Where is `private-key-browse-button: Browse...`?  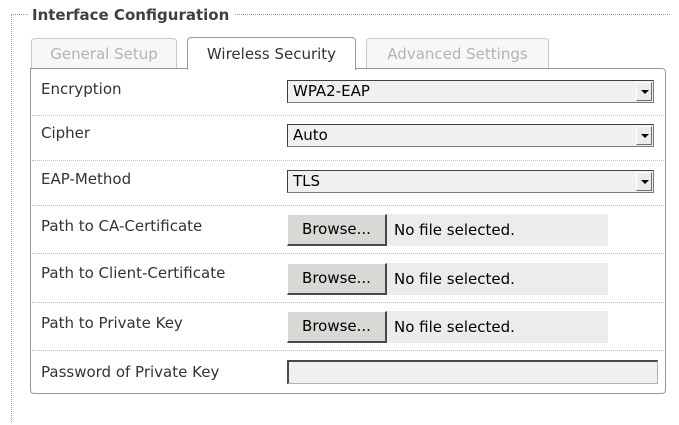
private-key-browse-button: Browse... is located at coordinates (337, 327).